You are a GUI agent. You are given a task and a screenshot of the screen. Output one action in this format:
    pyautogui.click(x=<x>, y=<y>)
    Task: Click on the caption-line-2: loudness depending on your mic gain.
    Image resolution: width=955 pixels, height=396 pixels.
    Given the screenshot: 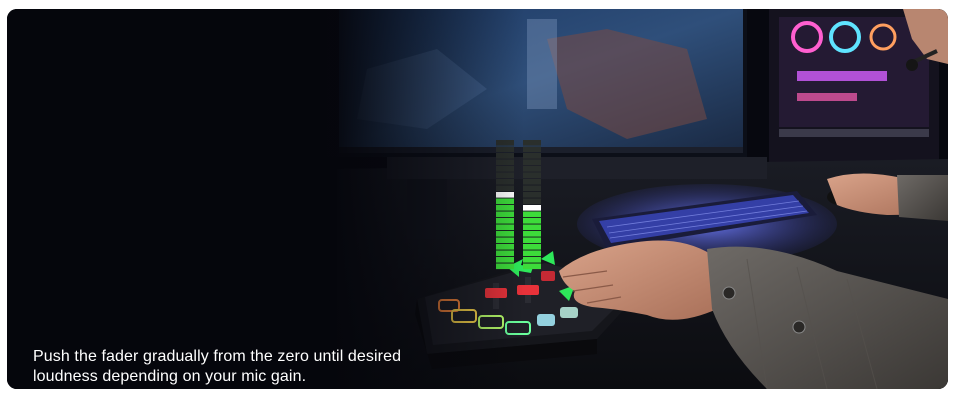 What is the action you would take?
    pyautogui.click(x=170, y=376)
    